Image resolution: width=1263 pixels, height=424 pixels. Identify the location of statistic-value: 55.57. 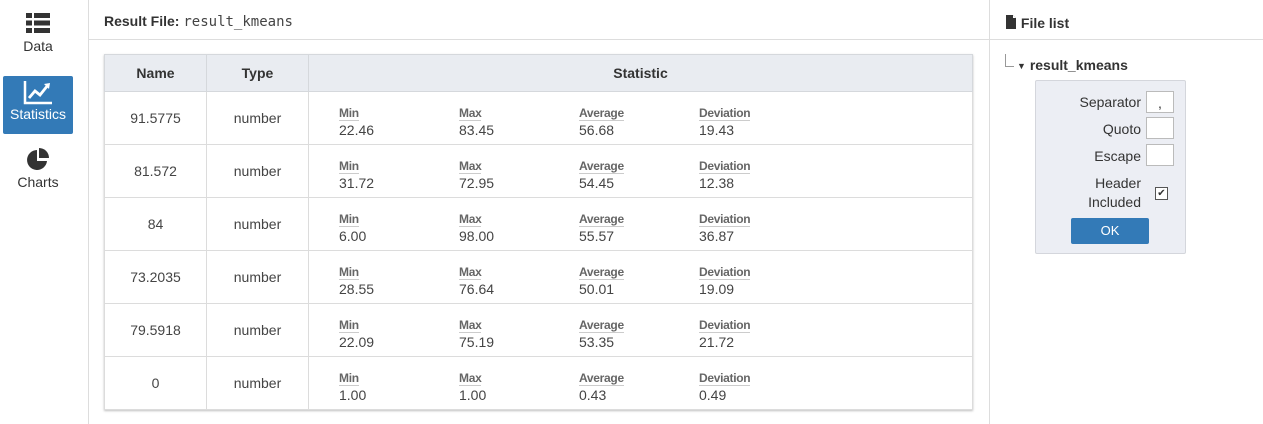
(597, 235).